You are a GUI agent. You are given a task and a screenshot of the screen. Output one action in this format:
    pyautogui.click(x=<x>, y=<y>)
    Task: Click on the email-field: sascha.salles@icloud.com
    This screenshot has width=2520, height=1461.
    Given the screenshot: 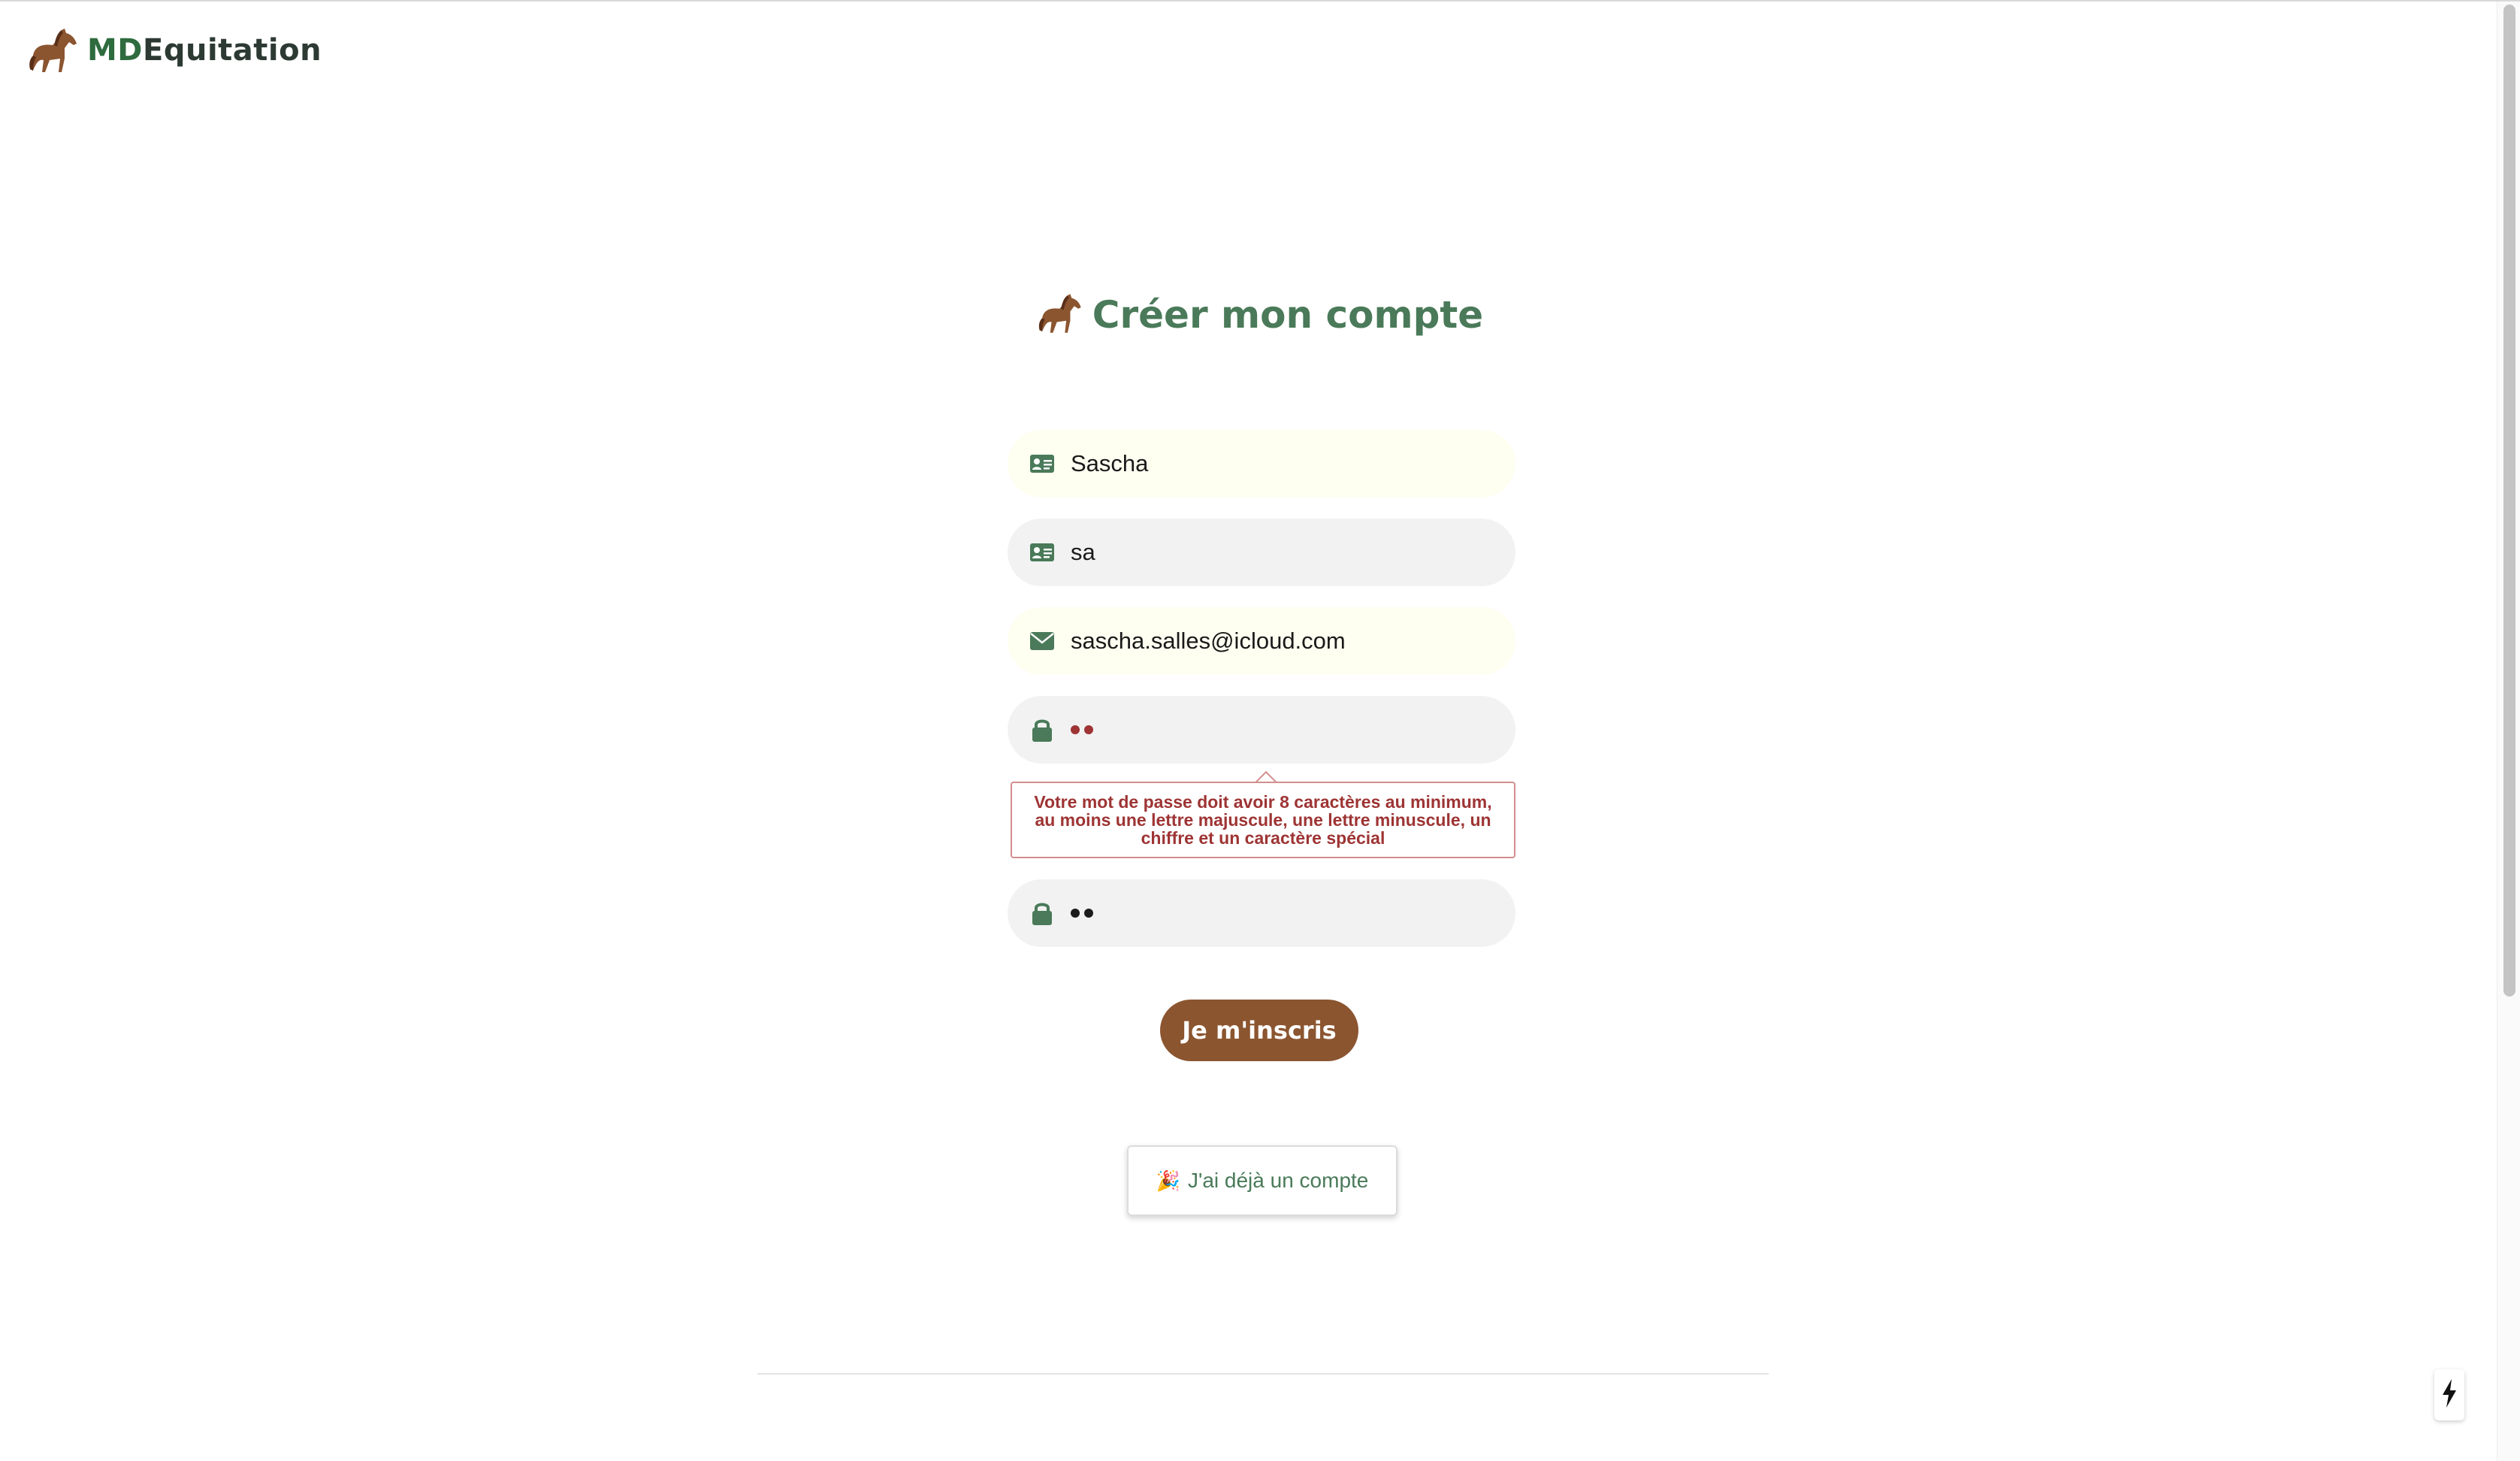 What is the action you would take?
    pyautogui.click(x=1261, y=641)
    